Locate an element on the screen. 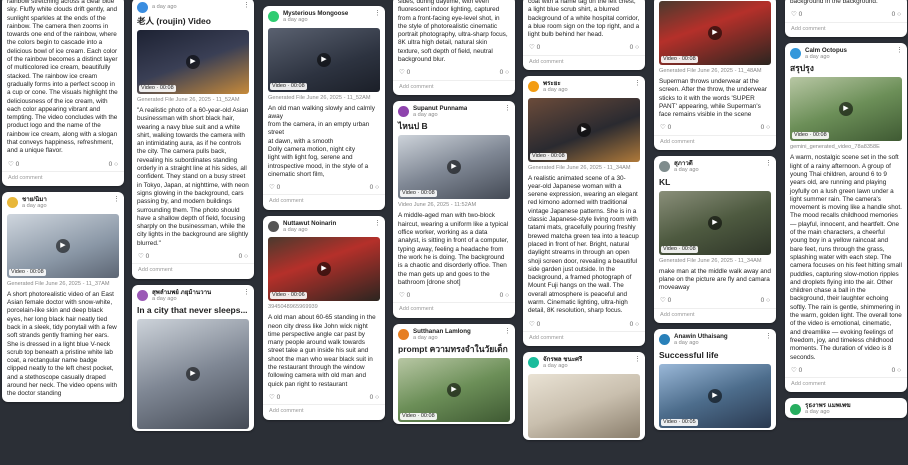 Image resolution: width=908 pixels, height=465 pixels. video-thumbnail: ▶ Video · 00:05 is located at coordinates (715, 395).